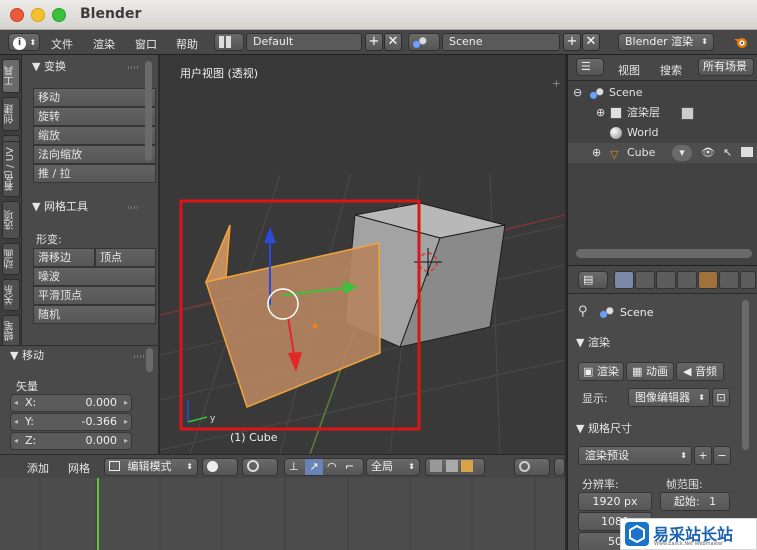 This screenshot has width=757, height=550. What do you see at coordinates (125, 257) in the screenshot?
I see `slide-vertex-button: 顶点` at bounding box center [125, 257].